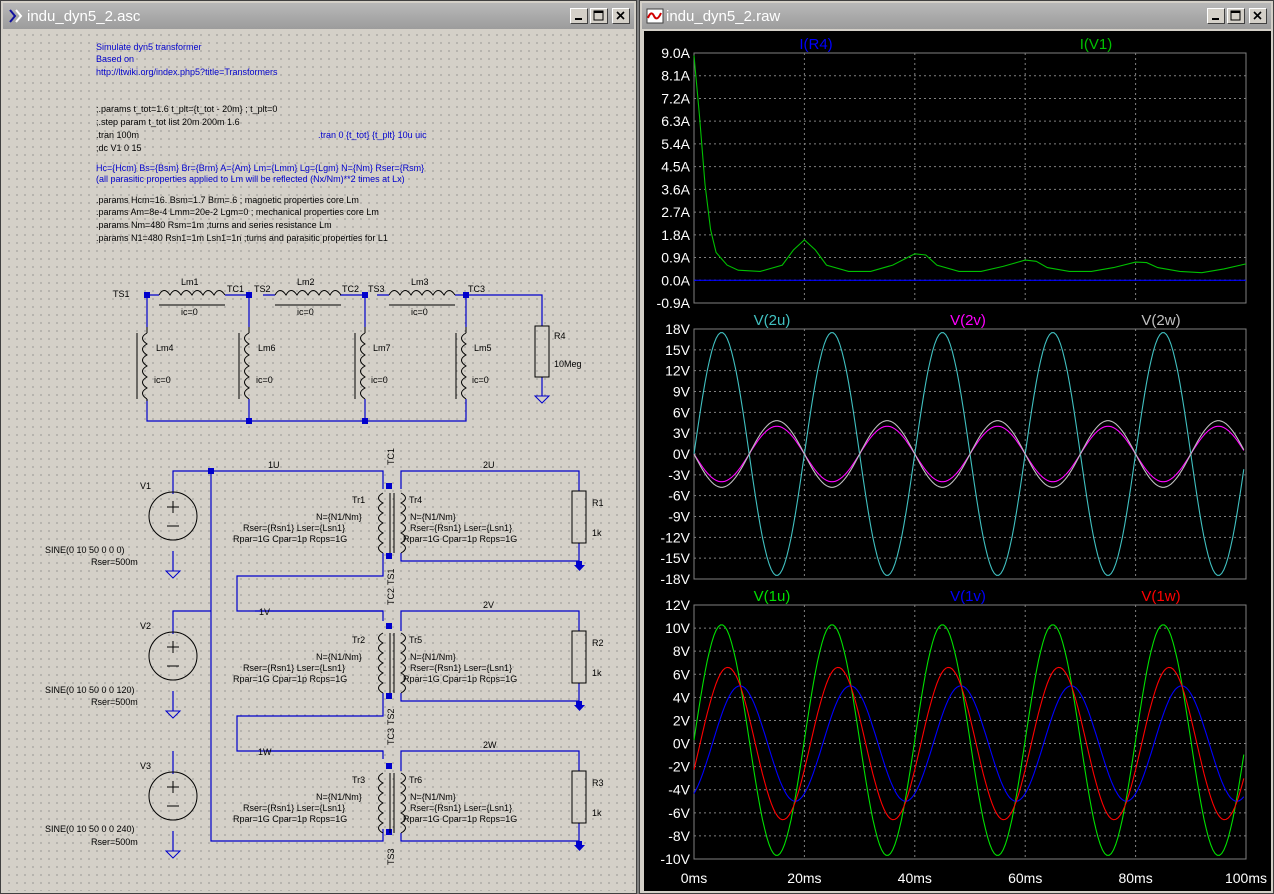 This screenshot has width=1274, height=894. Describe the element at coordinates (145, 626) in the screenshot. I see `source-name: V2` at that location.